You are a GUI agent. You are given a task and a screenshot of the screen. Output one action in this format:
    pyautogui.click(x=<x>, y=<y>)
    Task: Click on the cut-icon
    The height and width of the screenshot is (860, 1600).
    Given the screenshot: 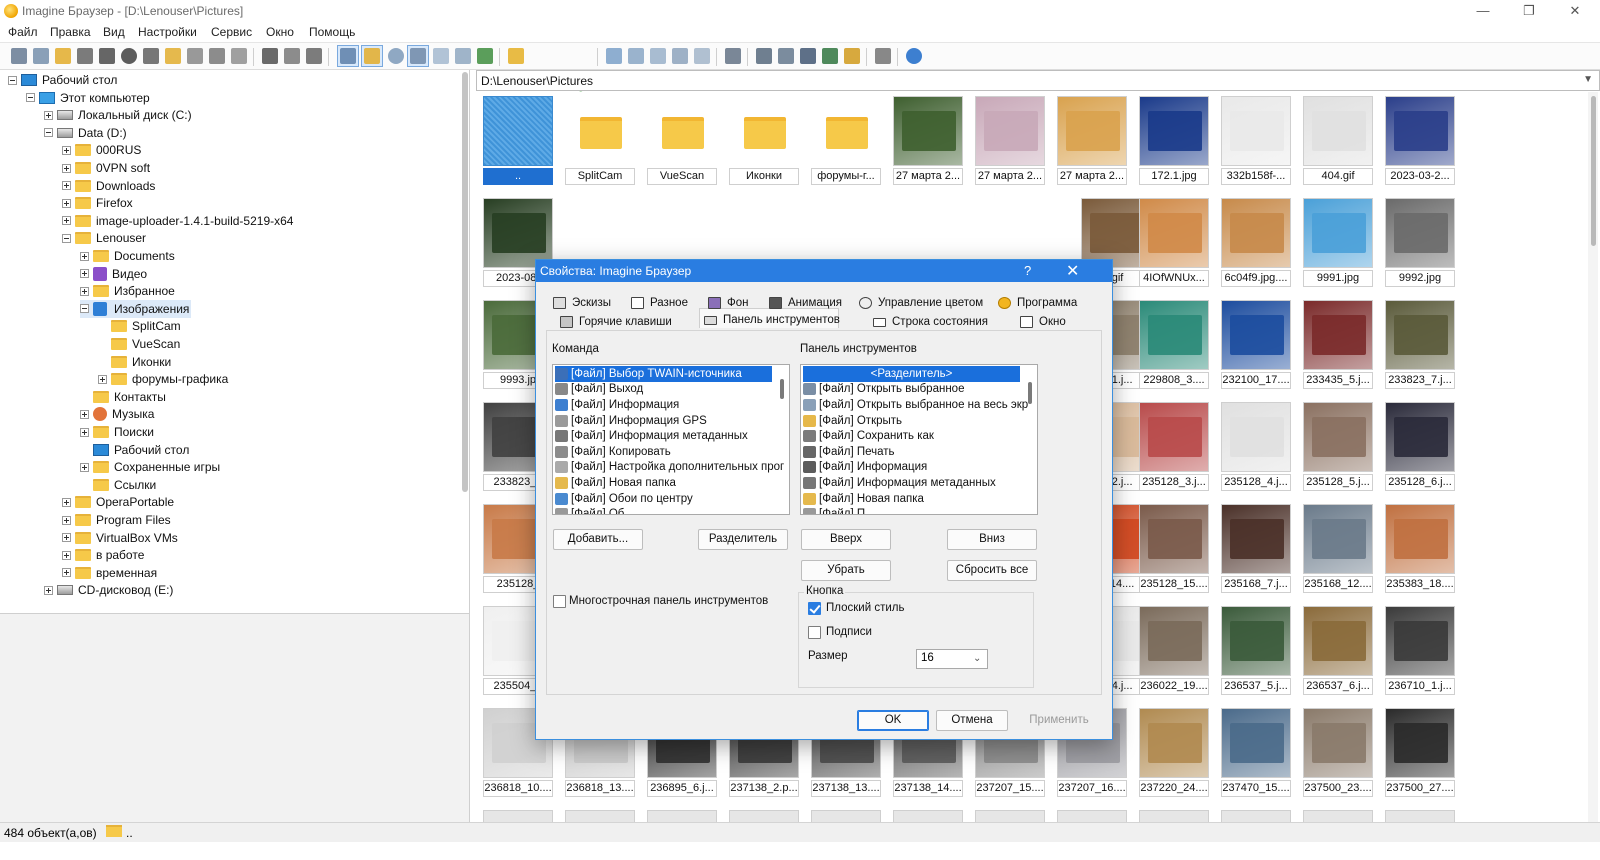 What is the action you would take?
    pyautogui.click(x=270, y=56)
    